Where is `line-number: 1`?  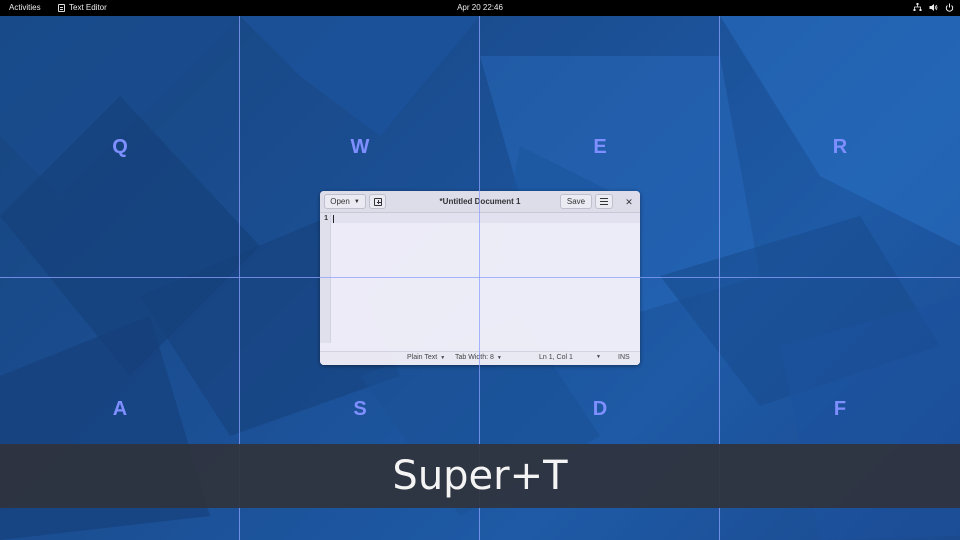
line-number: 1 is located at coordinates (326, 218).